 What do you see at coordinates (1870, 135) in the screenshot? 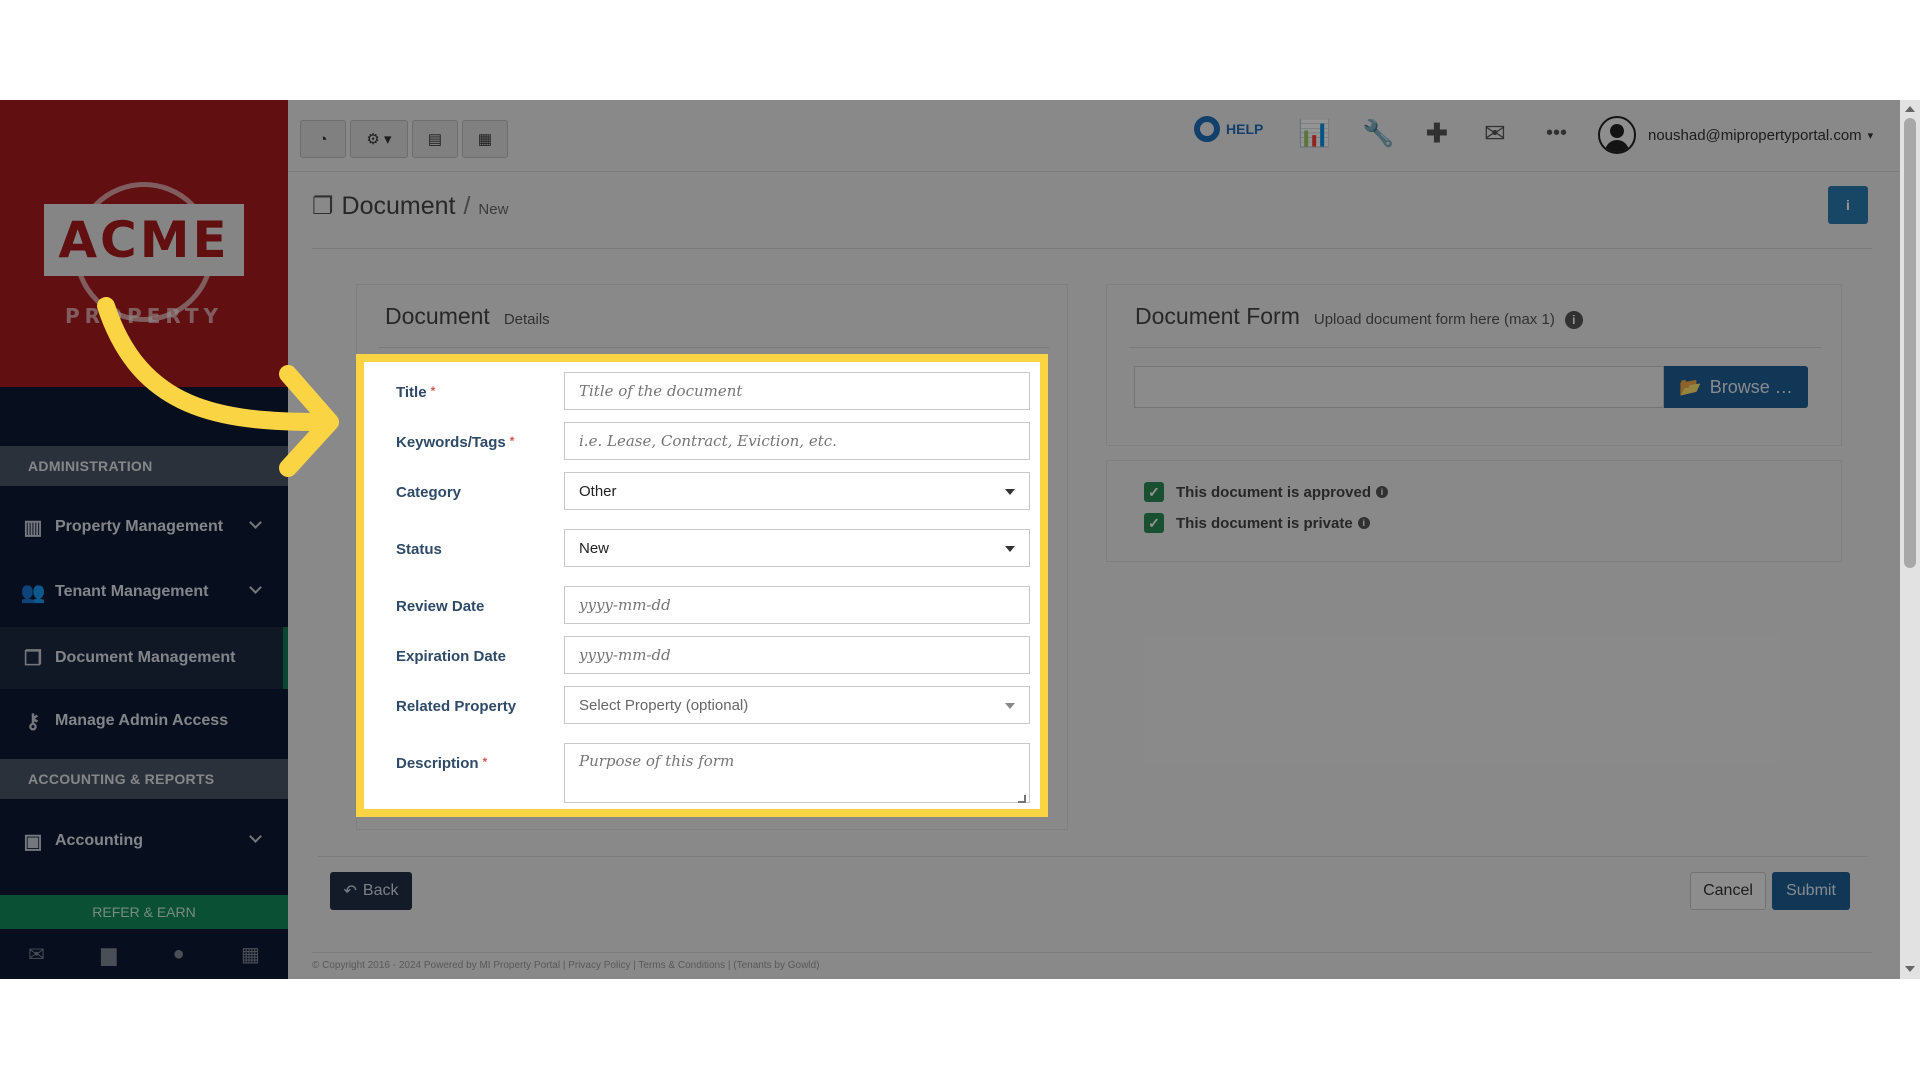
I see `chevron-down-icon: ▾` at bounding box center [1870, 135].